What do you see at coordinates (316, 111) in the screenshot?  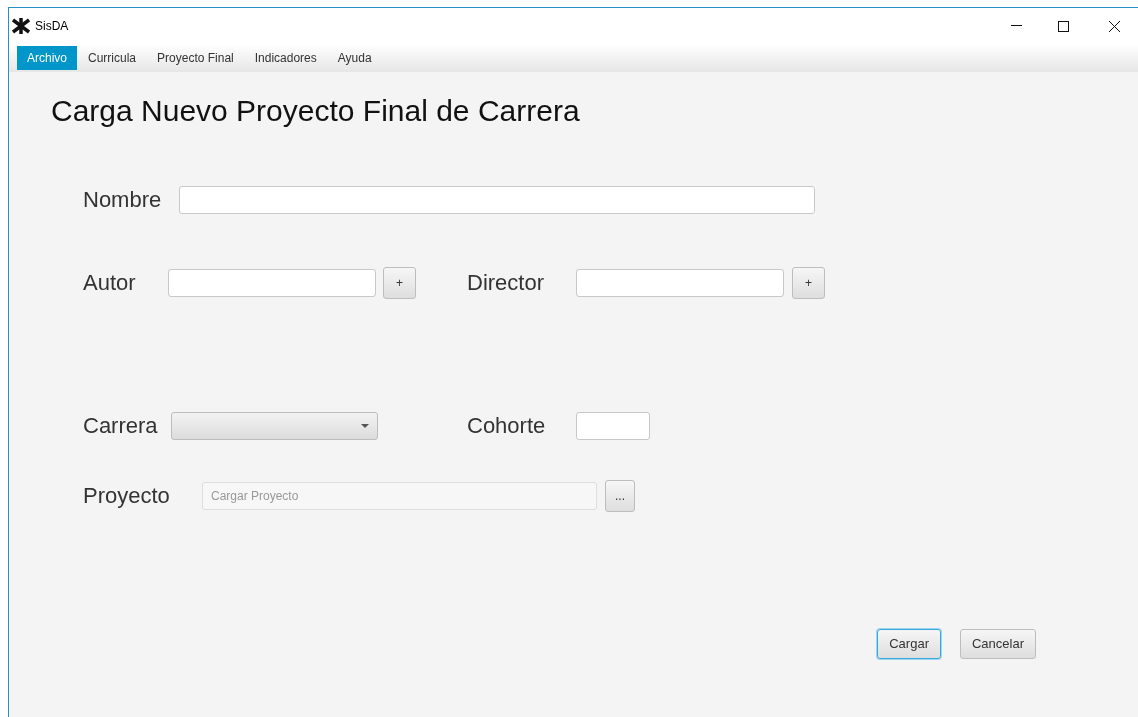 I see `page-heading: Carga Nuevo Proyecto Final de Carrera` at bounding box center [316, 111].